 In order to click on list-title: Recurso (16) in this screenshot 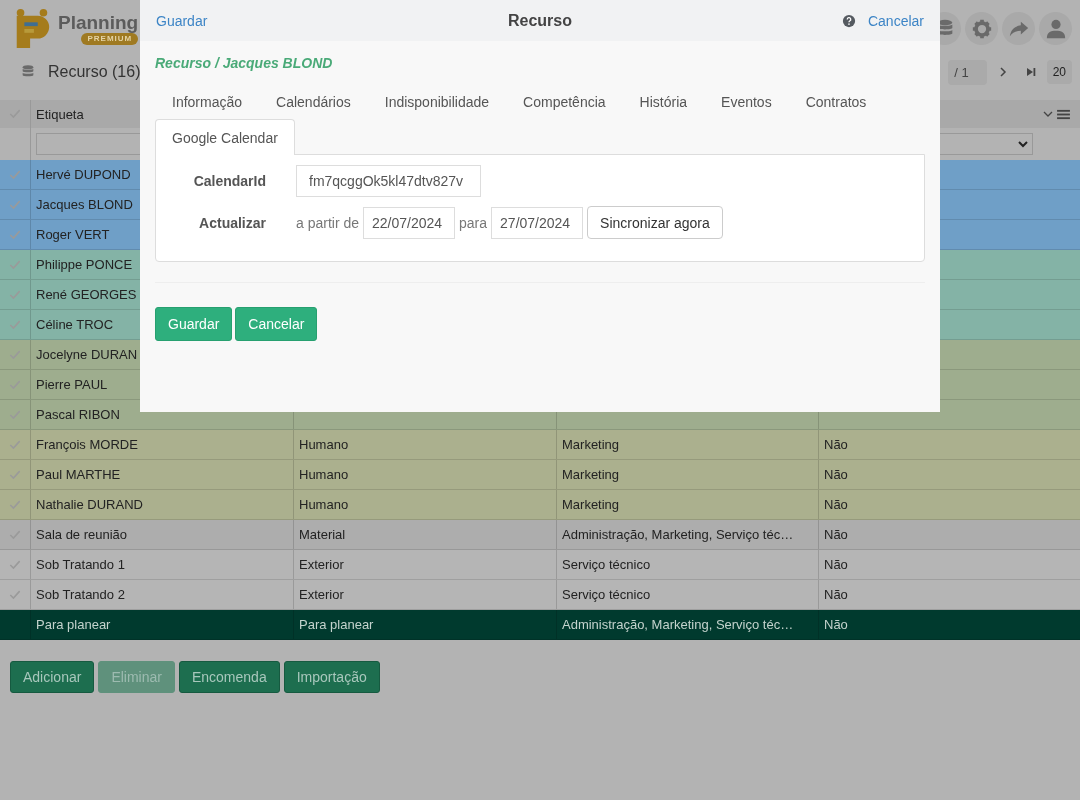, I will do `click(94, 72)`.